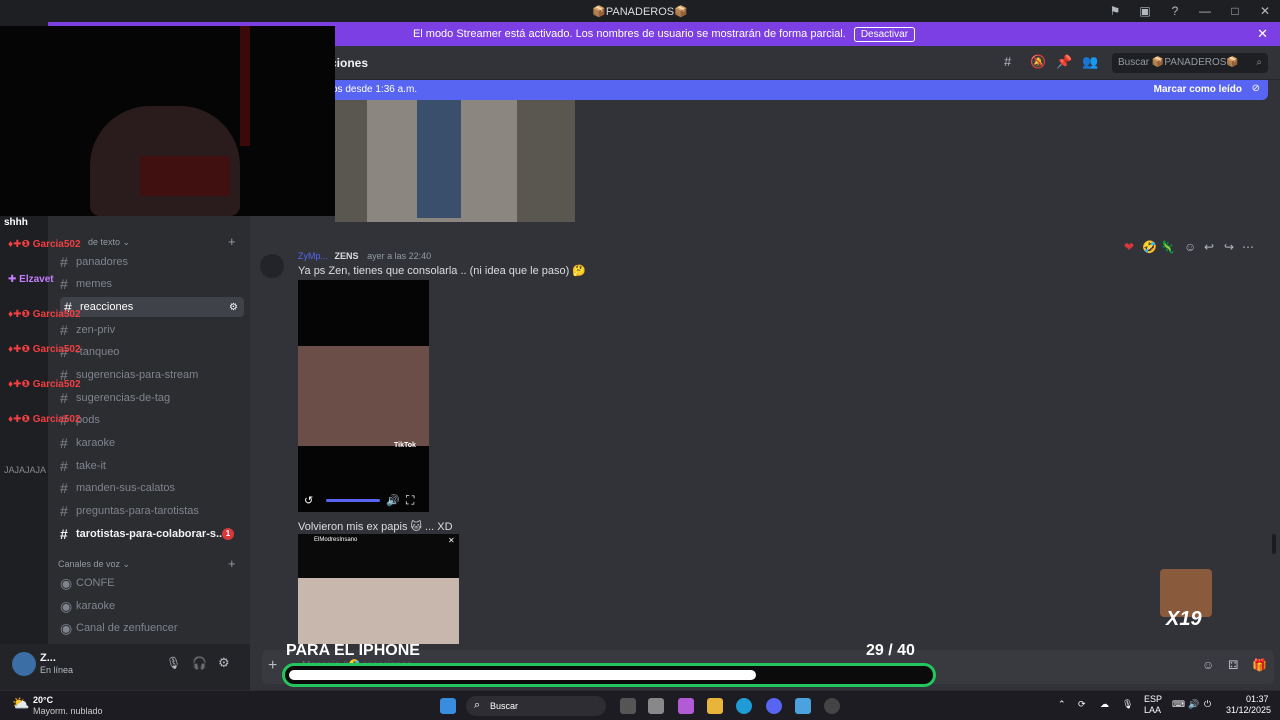 The height and width of the screenshot is (720, 1280). Describe the element at coordinates (152, 628) in the screenshot. I see `voice-zenfuencer: ◉ Canal de zenfuencer` at that location.